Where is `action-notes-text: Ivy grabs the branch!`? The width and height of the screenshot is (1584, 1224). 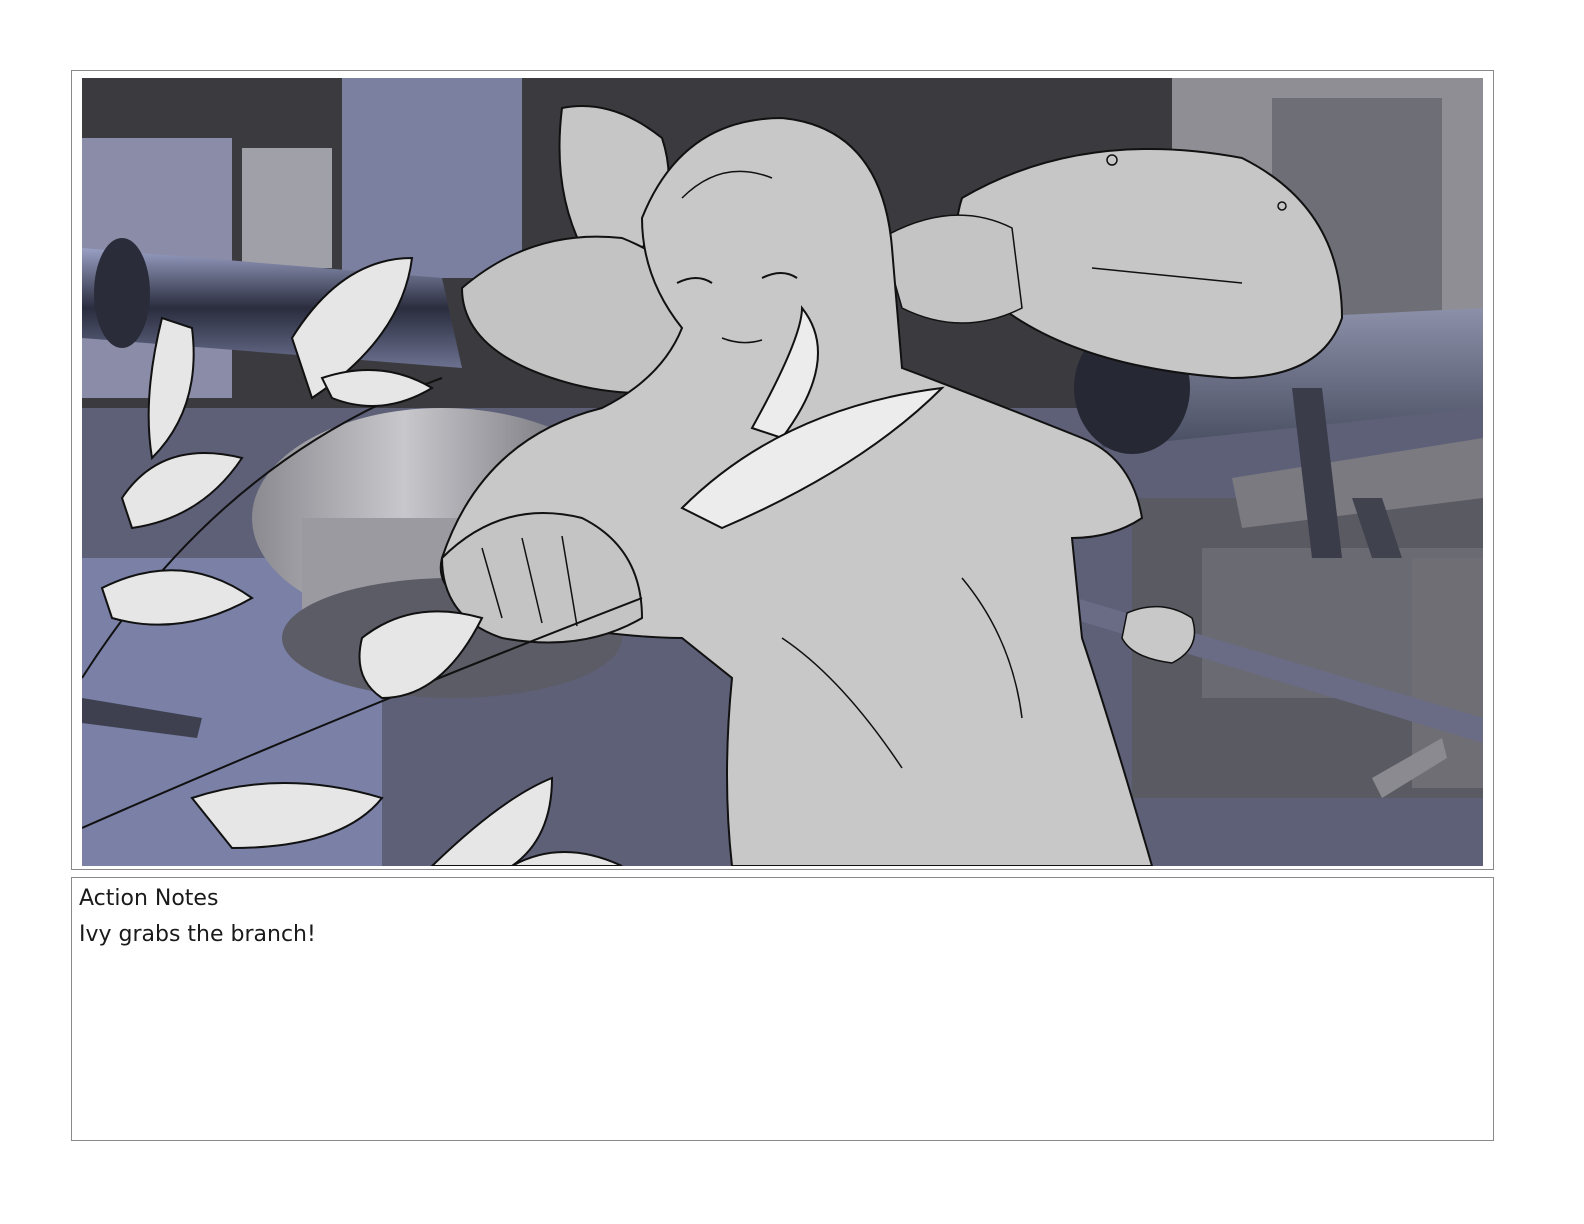
action-notes-text: Ivy grabs the branch! is located at coordinates (197, 934).